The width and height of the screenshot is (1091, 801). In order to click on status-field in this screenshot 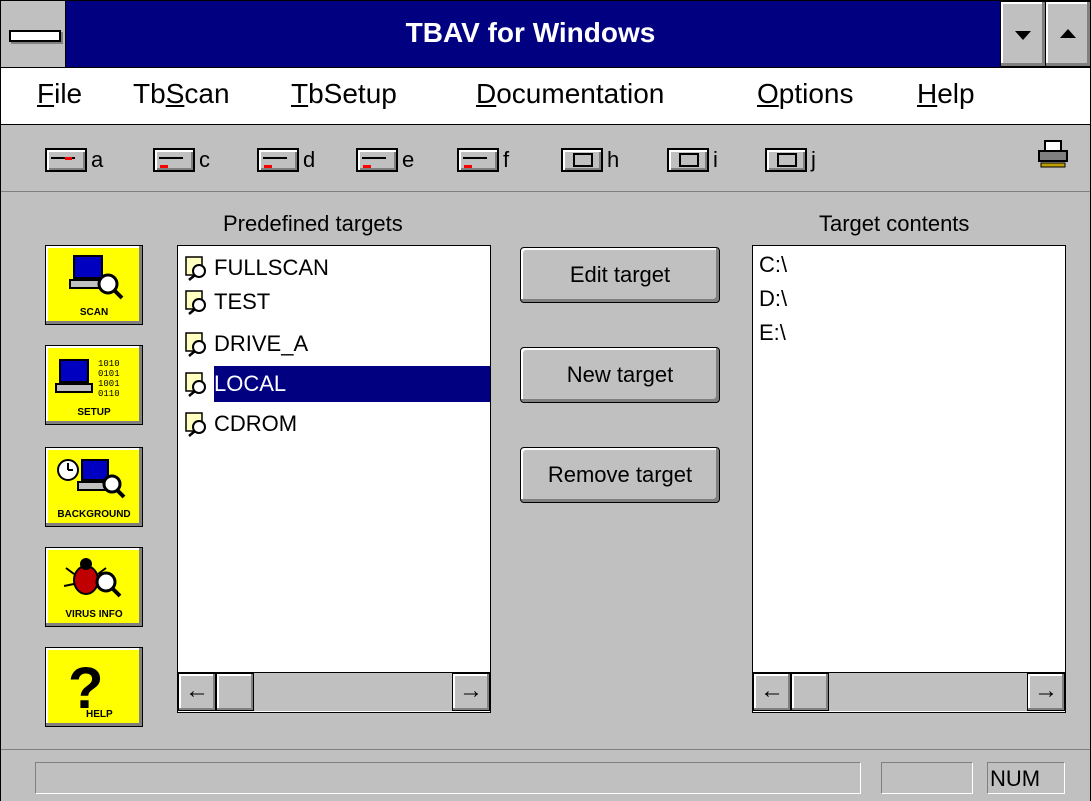, I will do `click(927, 778)`.